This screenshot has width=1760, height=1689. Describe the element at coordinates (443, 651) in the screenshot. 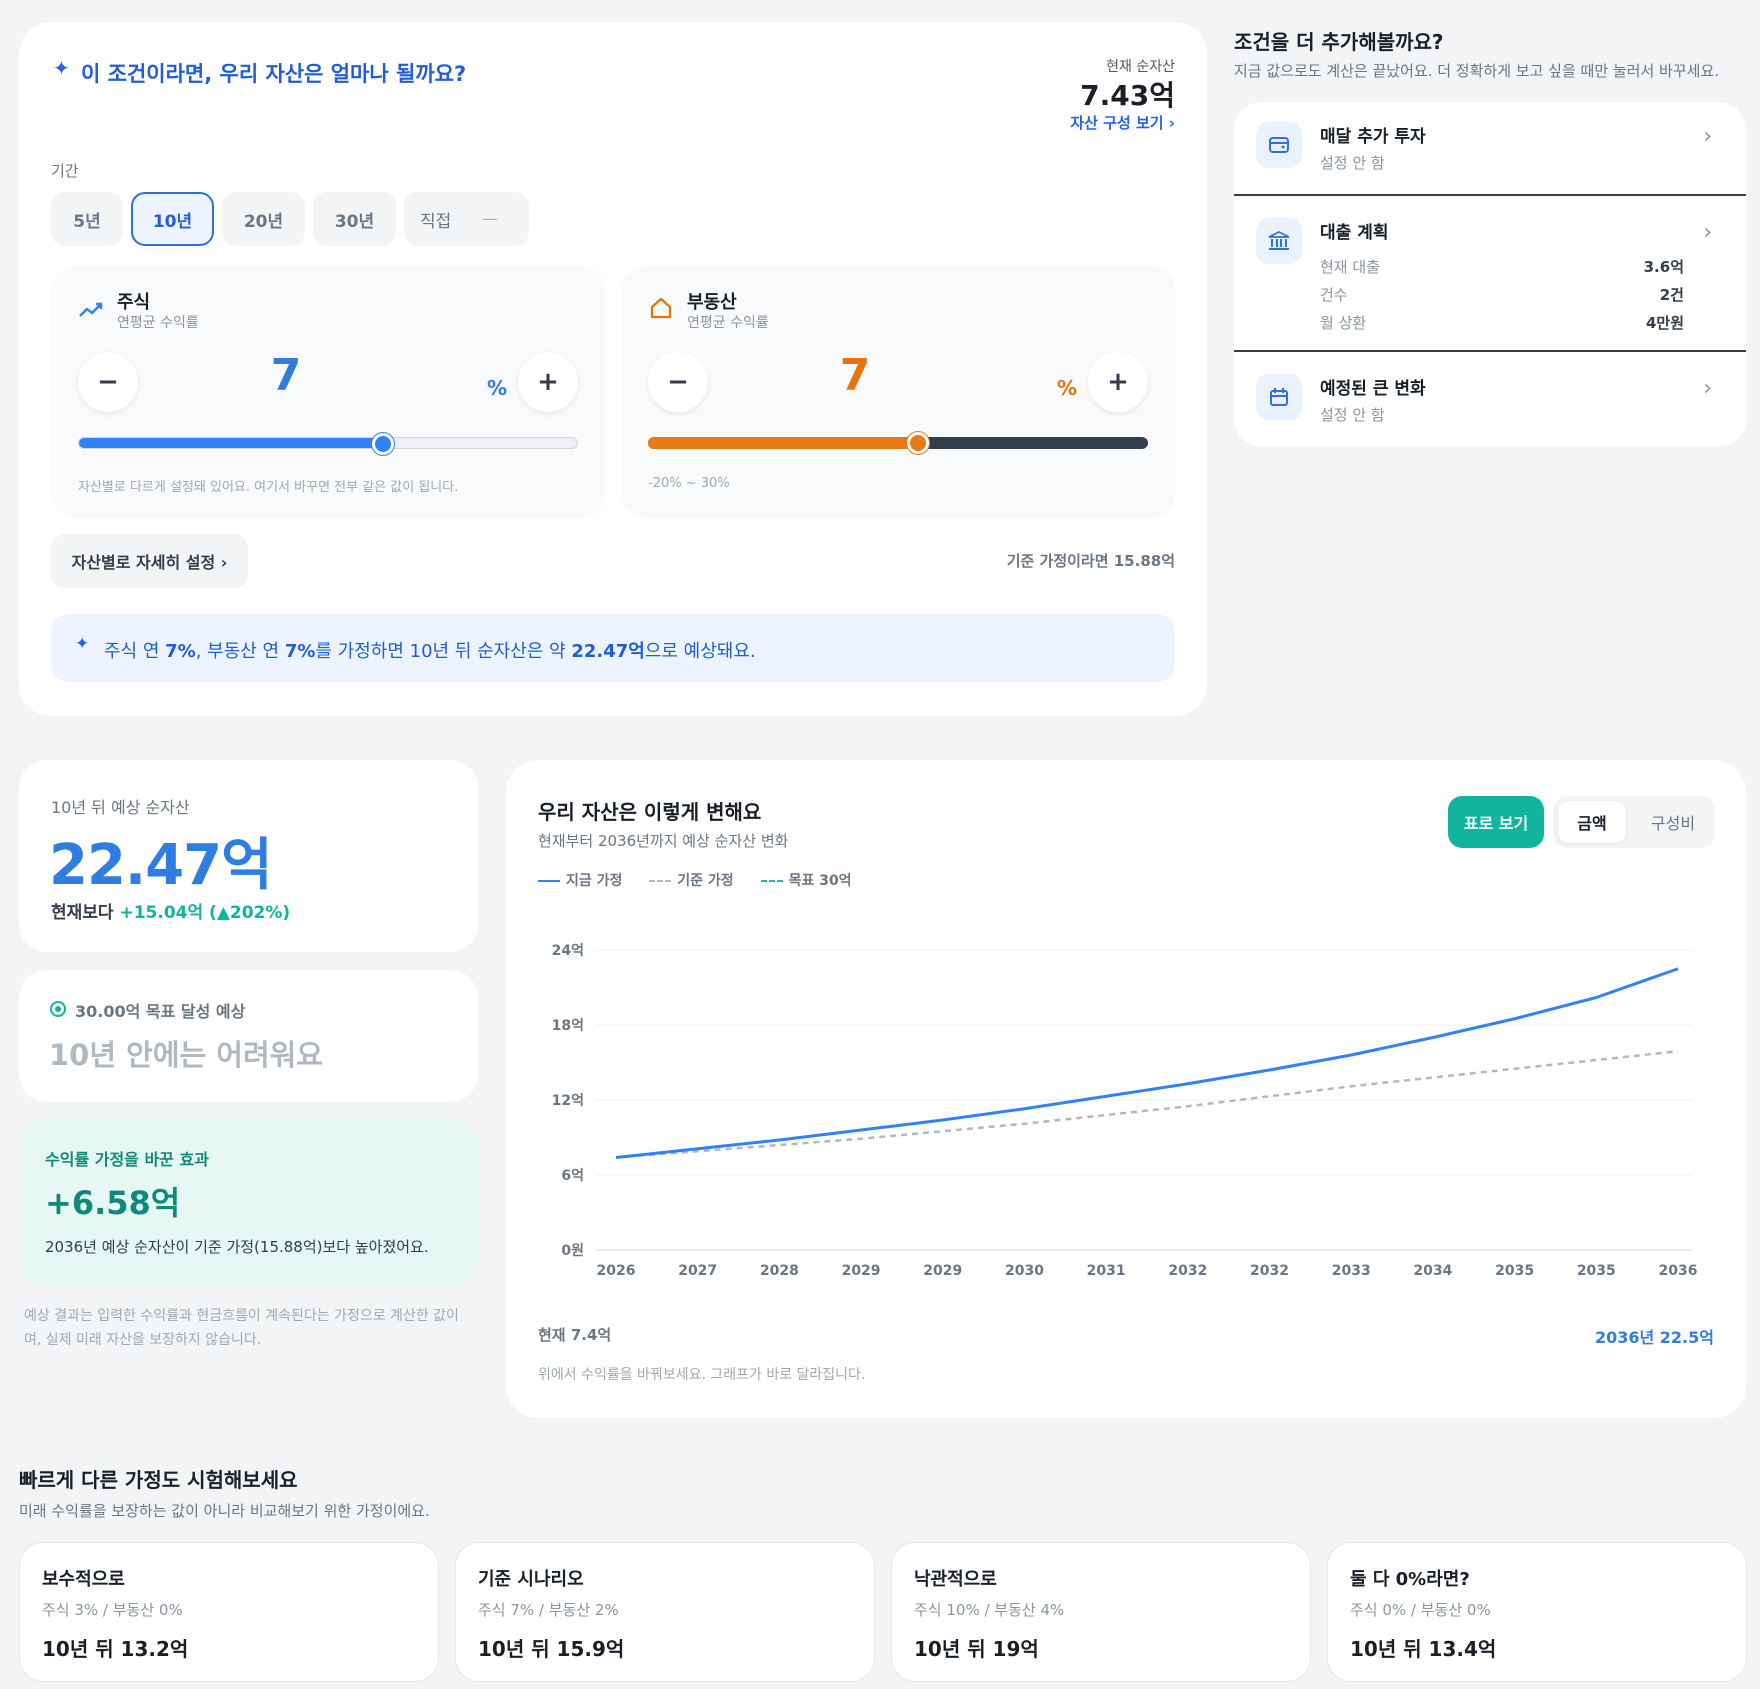

I see `summary-part: 를 가정하면 10년 뒤 순자산은 약` at that location.